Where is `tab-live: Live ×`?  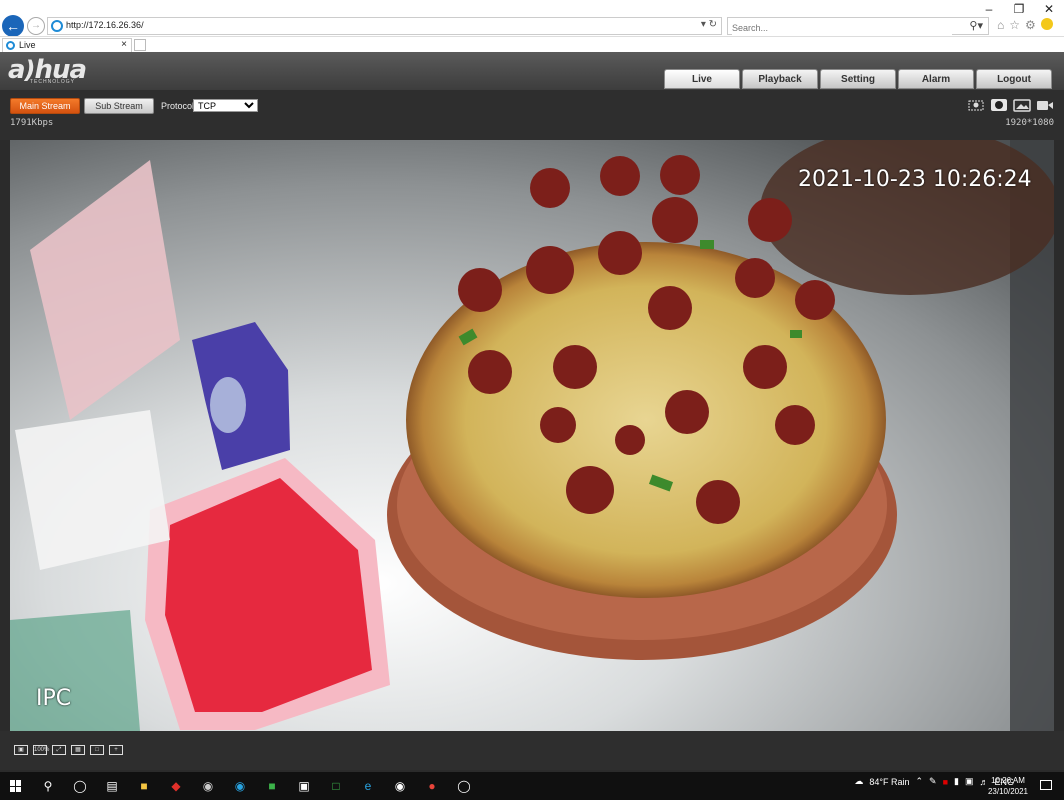 tab-live: Live × is located at coordinates (67, 45).